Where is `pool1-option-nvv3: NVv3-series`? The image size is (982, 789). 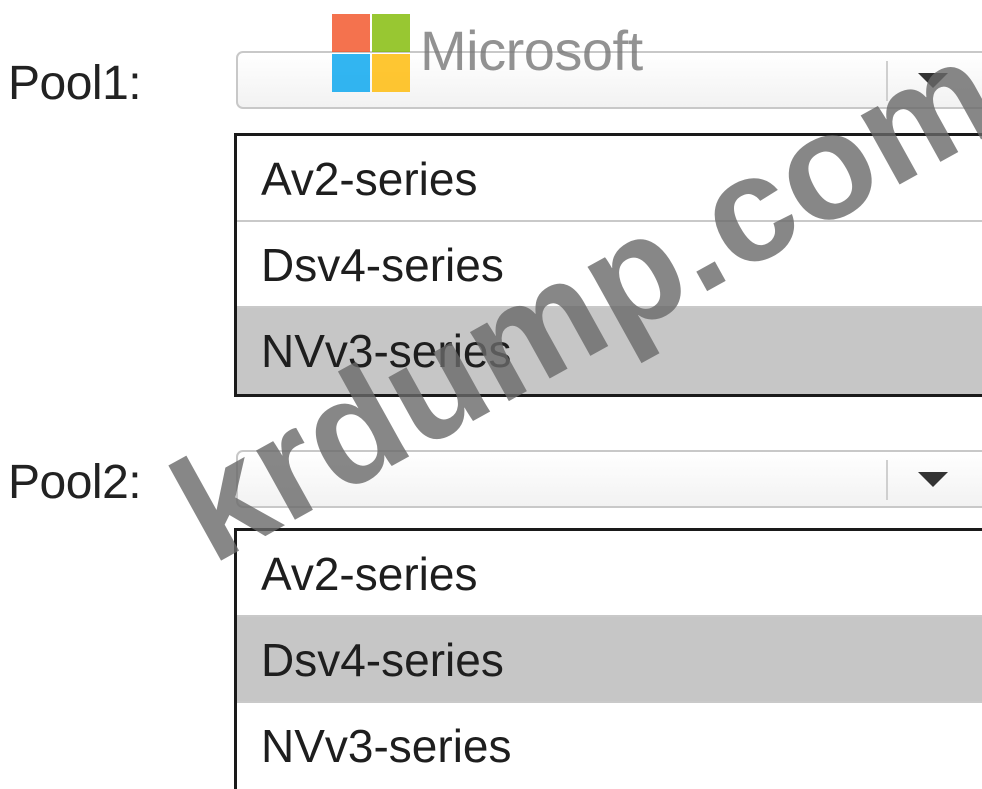
pool1-option-nvv3: NVv3-series is located at coordinates (609, 351).